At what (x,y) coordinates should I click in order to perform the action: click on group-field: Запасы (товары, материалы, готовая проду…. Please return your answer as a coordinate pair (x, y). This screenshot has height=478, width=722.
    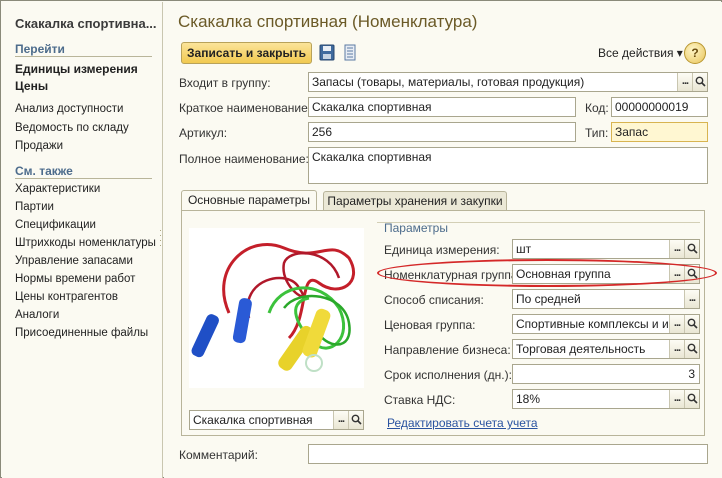
    Looking at the image, I should click on (508, 82).